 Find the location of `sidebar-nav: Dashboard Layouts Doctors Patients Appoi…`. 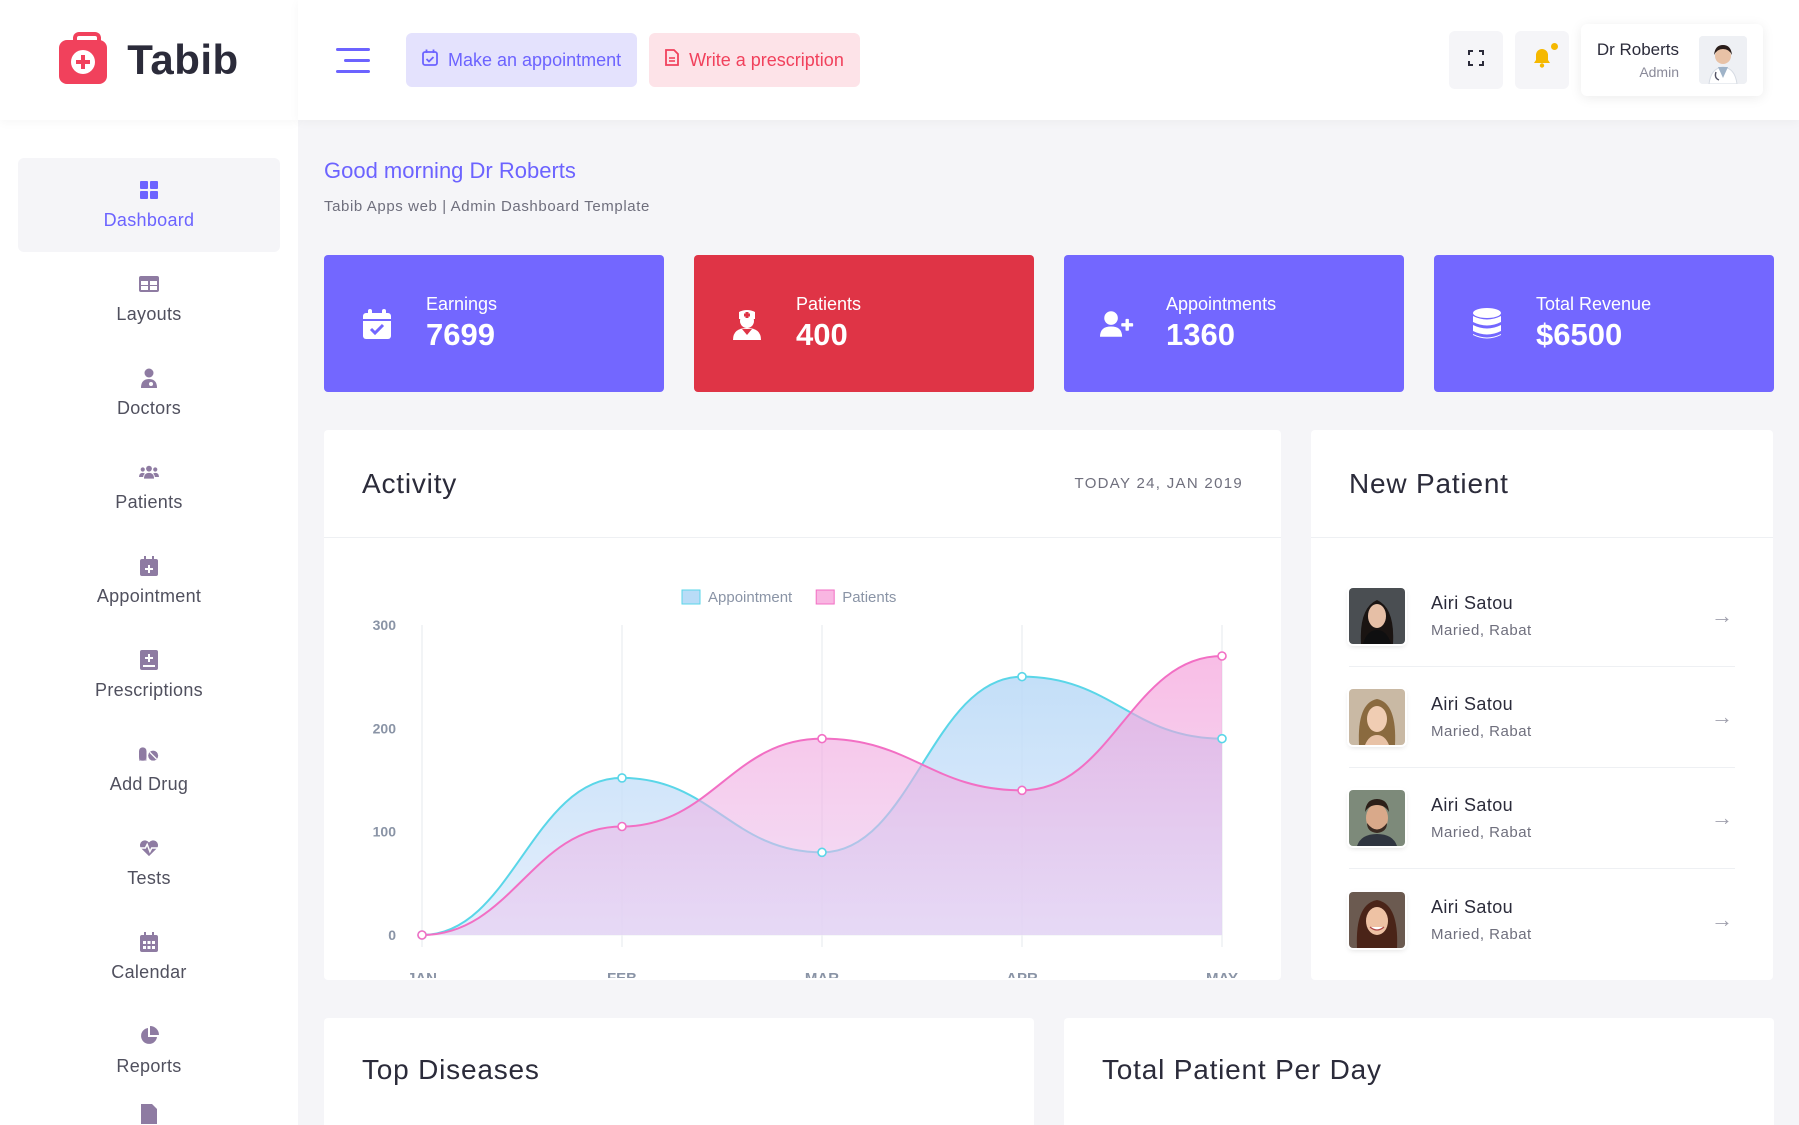

sidebar-nav: Dashboard Layouts Doctors Patients Appoi… is located at coordinates (149, 622).